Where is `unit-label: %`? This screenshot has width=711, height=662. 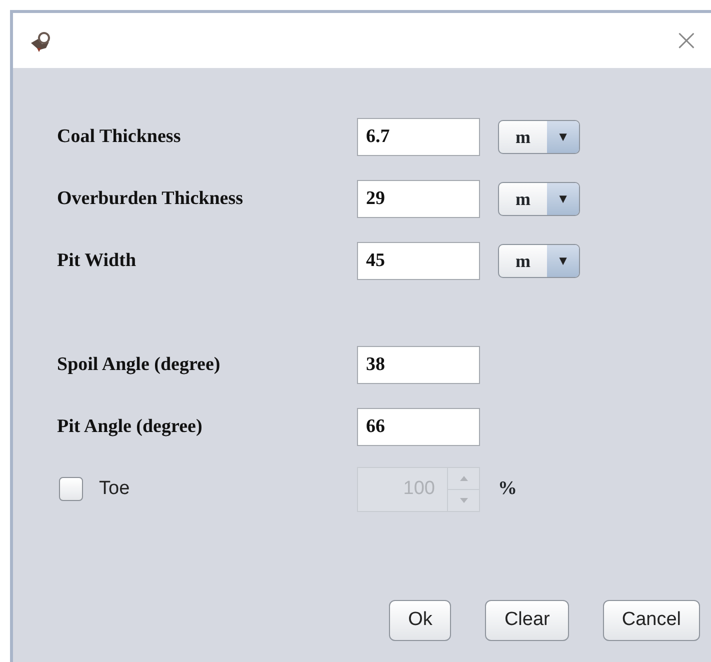 unit-label: % is located at coordinates (507, 488).